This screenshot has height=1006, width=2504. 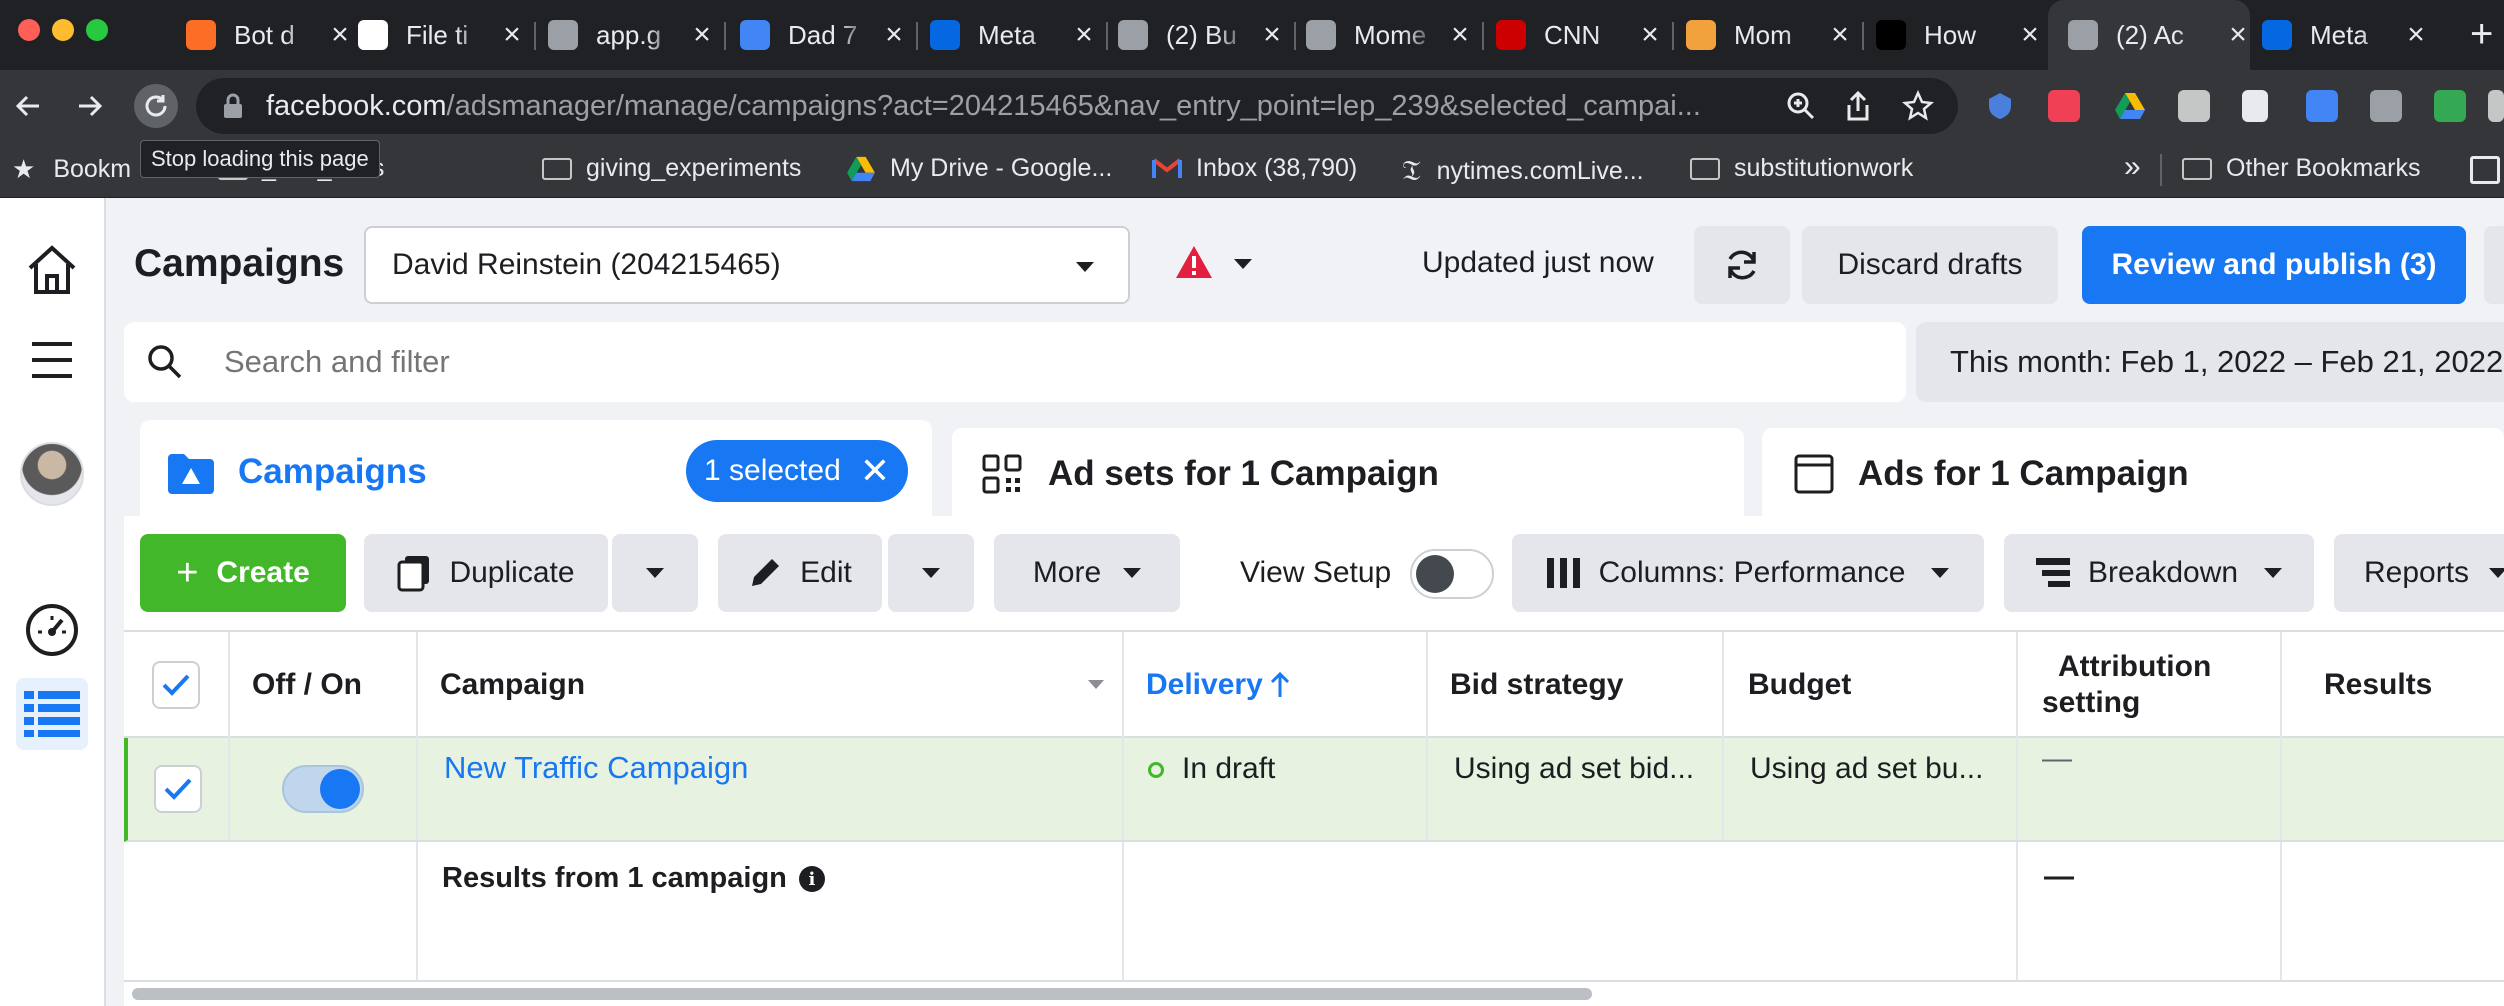 I want to click on edit-button: Edit, so click(x=800, y=573).